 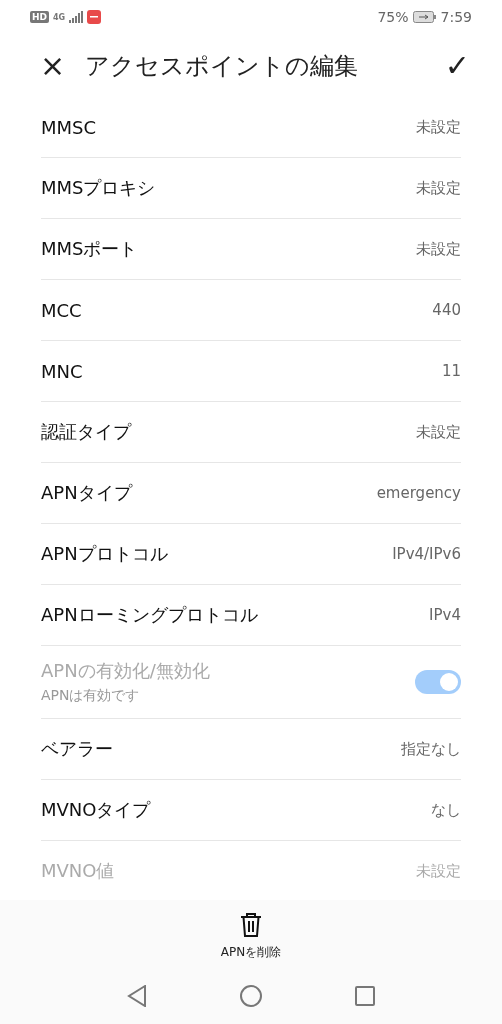 What do you see at coordinates (91, 696) in the screenshot?
I see `row-summary: APNは有効です` at bounding box center [91, 696].